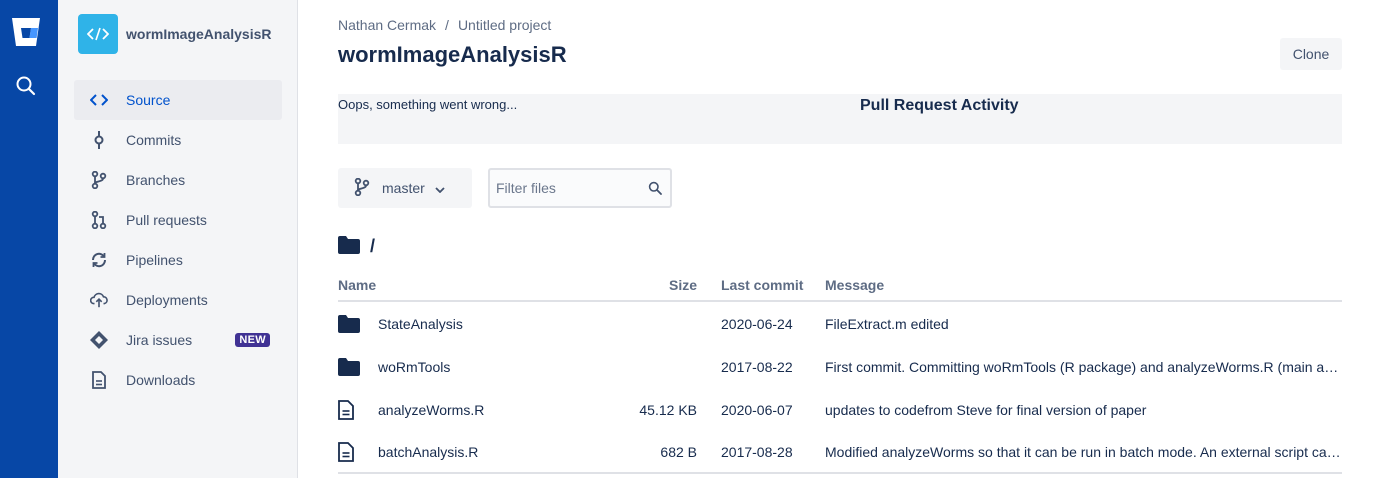 This screenshot has width=1373, height=478. I want to click on filter-files-box, so click(580, 188).